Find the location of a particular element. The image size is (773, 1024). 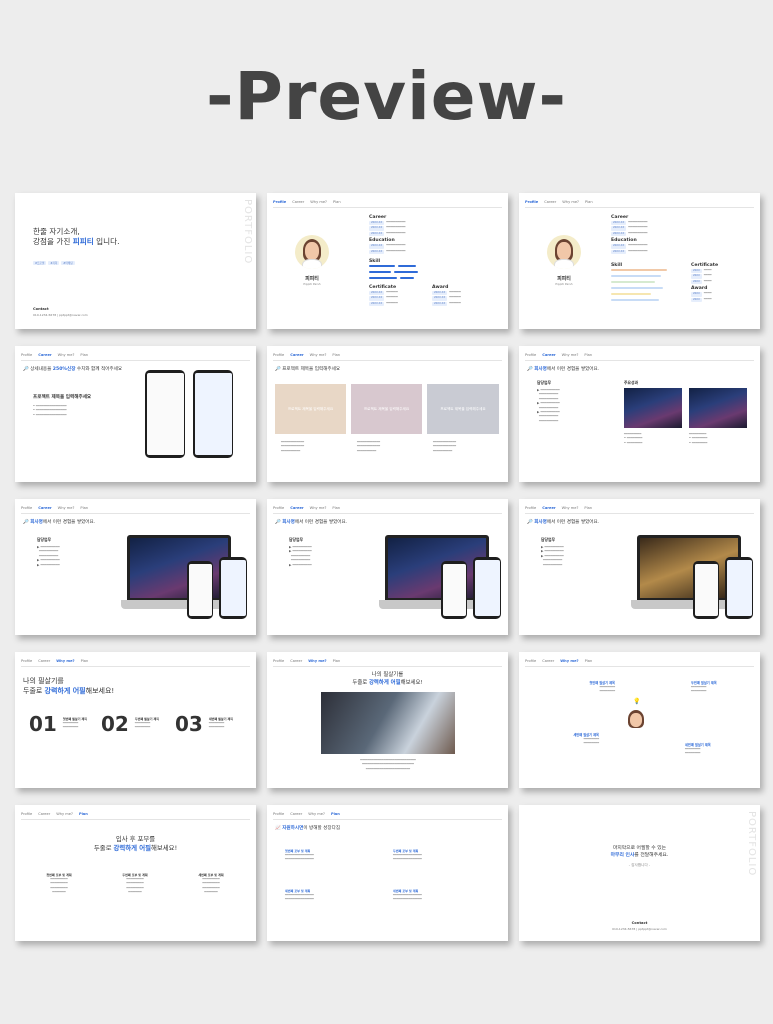

lightbulb-icon: 💡 is located at coordinates (637, 701).